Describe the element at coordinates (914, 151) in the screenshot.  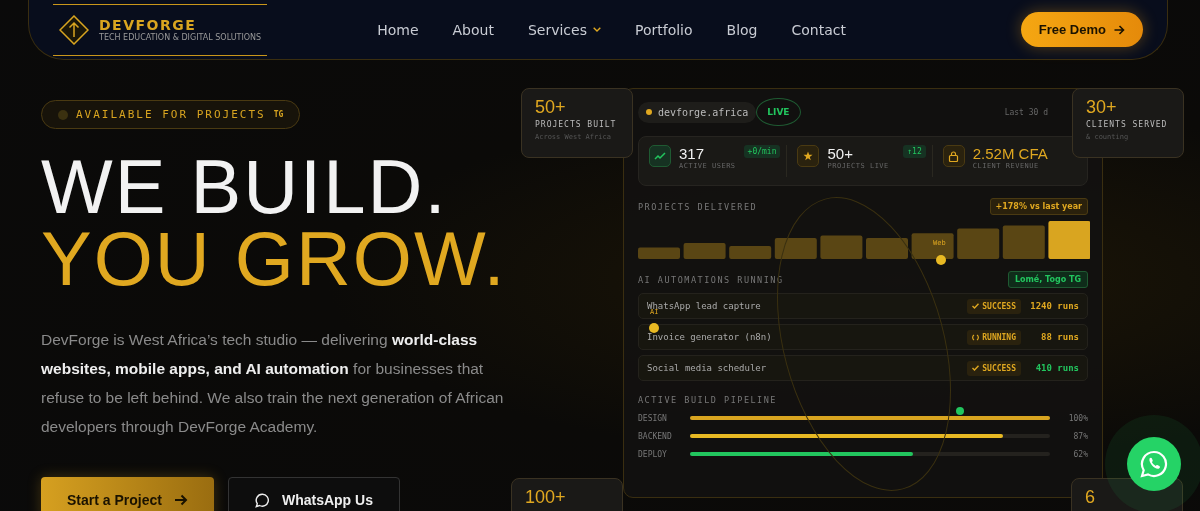
I see `delta-badge: ↑12` at that location.